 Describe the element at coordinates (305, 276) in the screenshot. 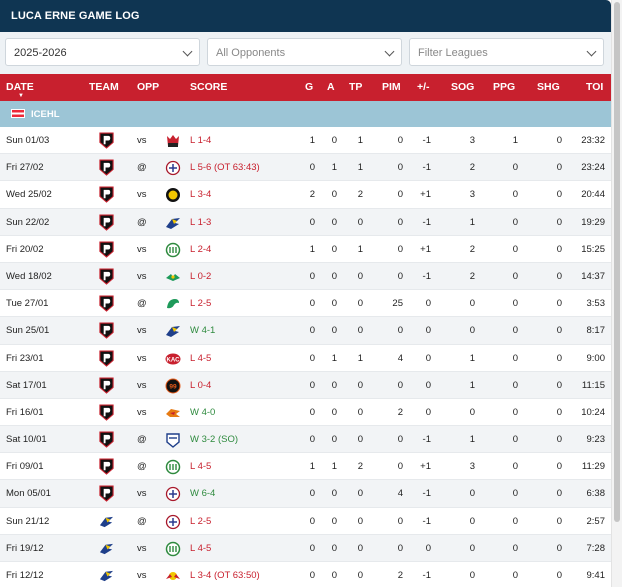

I see `table-row: Wed 18/02 vs L 0-2 0 0 0 0 -1 2 0 0 14:37` at that location.